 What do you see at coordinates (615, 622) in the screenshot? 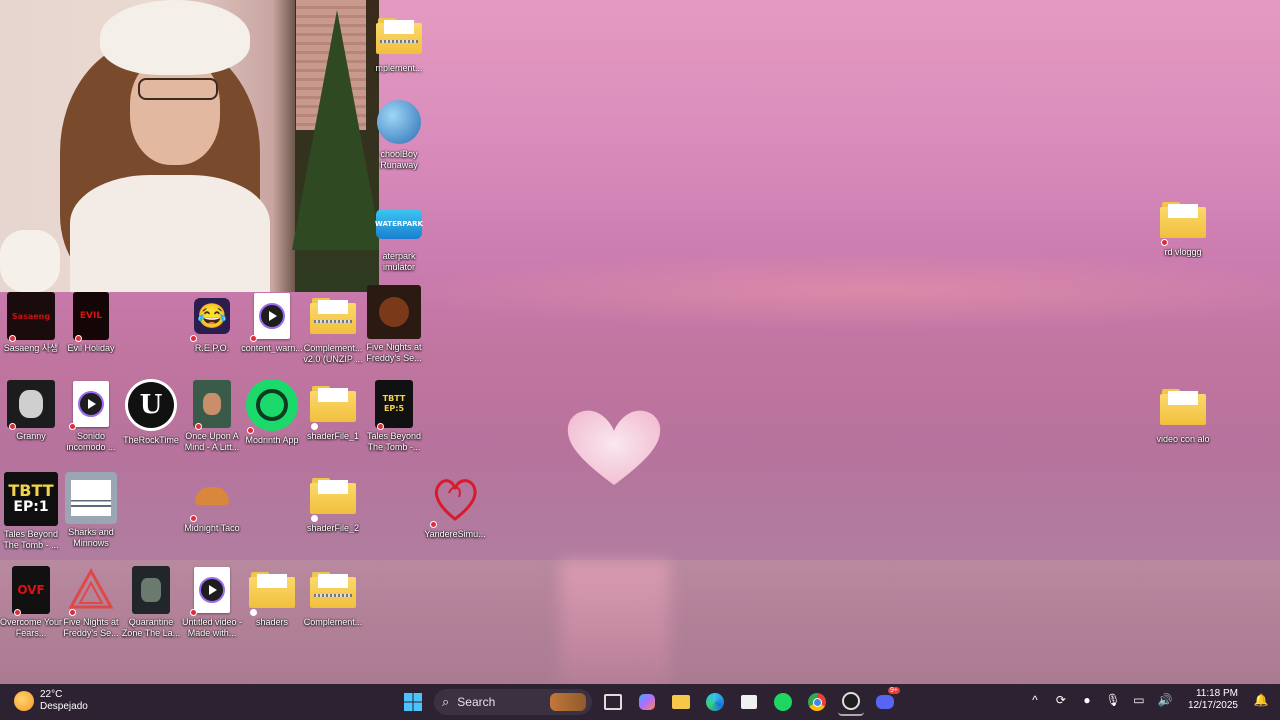
I see `wallpaper-sun-reflection` at bounding box center [615, 622].